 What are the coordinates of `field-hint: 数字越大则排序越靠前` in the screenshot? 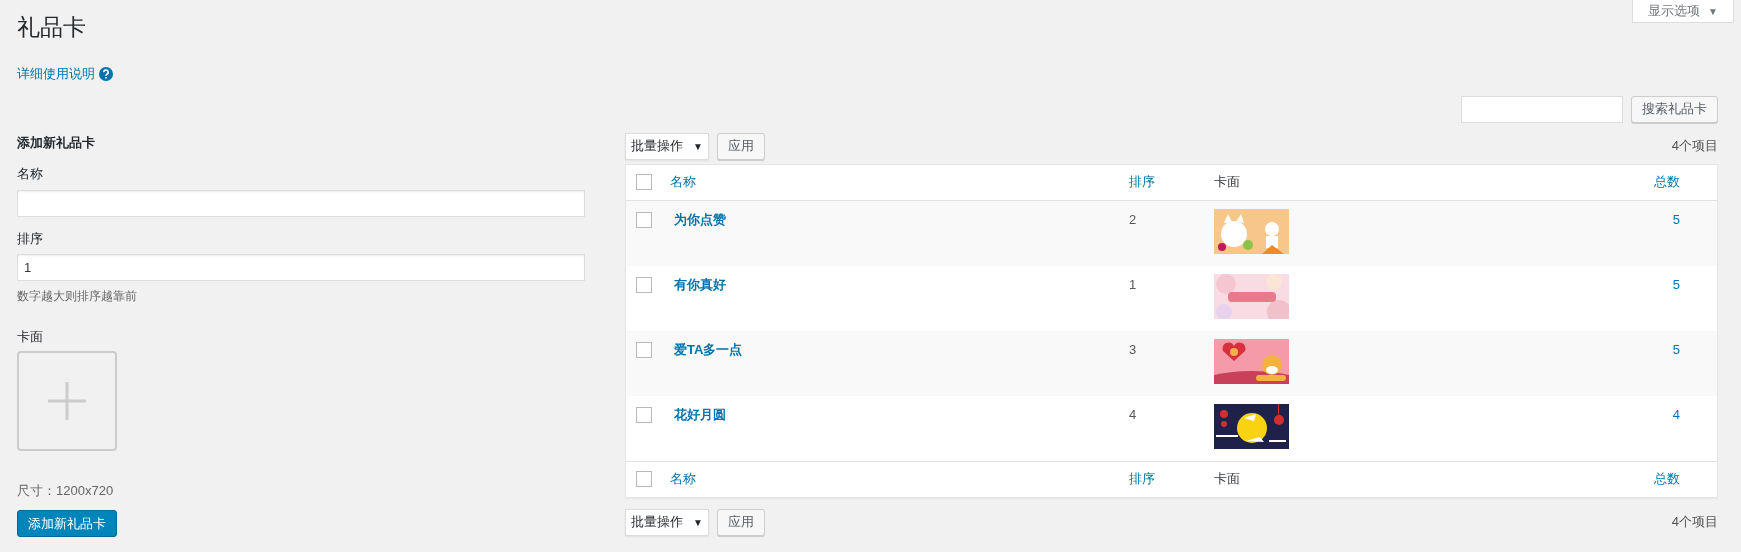 It's located at (77, 296).